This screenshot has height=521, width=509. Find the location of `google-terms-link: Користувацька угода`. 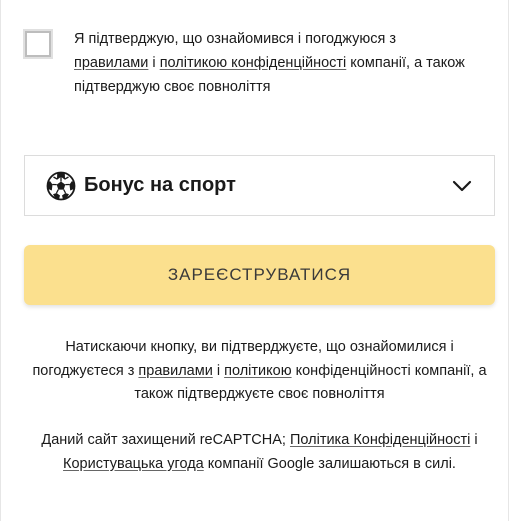

google-terms-link: Користувацька угода is located at coordinates (133, 464).